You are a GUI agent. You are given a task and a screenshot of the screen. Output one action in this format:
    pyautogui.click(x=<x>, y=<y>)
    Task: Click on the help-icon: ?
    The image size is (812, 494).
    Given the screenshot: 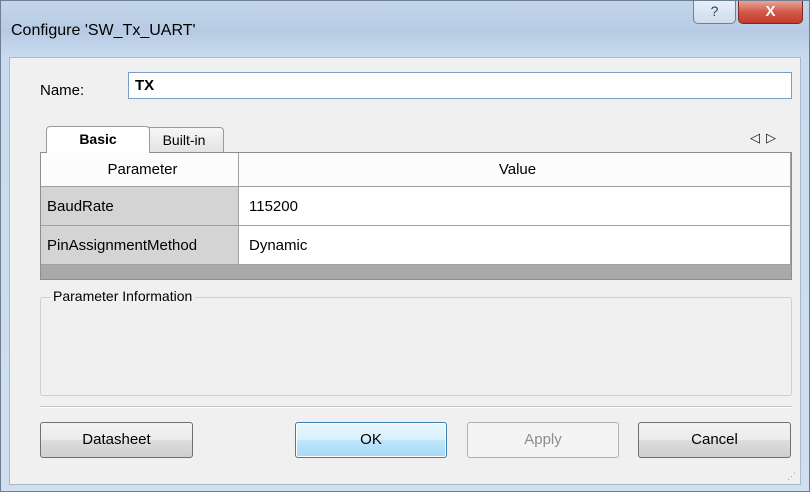 What is the action you would take?
    pyautogui.click(x=714, y=11)
    